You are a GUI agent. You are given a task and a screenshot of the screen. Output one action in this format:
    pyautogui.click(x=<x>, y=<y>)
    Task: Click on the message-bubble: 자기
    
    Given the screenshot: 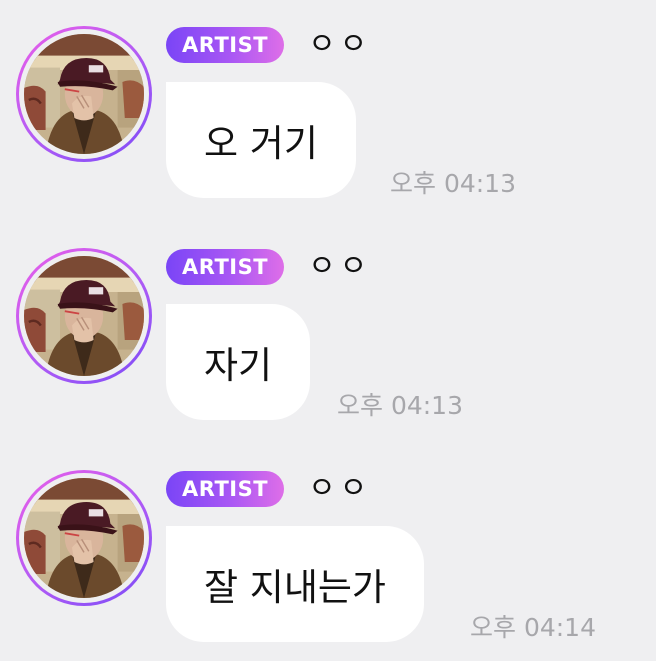 What is the action you would take?
    pyautogui.click(x=238, y=362)
    